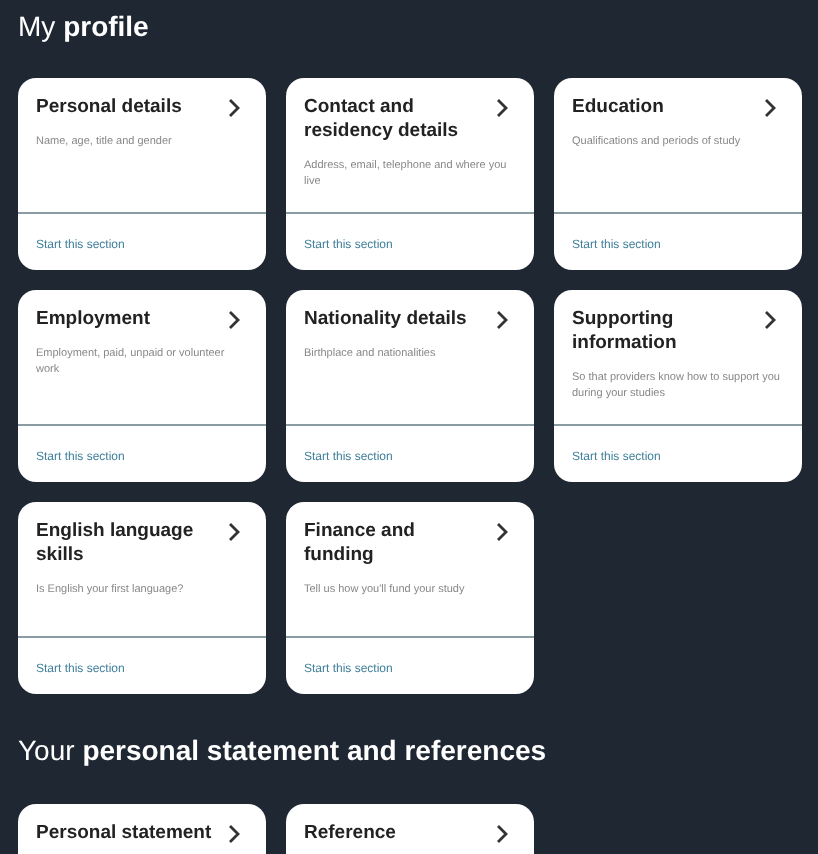  Describe the element at coordinates (385, 320) in the screenshot. I see `card-title: Nationality details` at that location.